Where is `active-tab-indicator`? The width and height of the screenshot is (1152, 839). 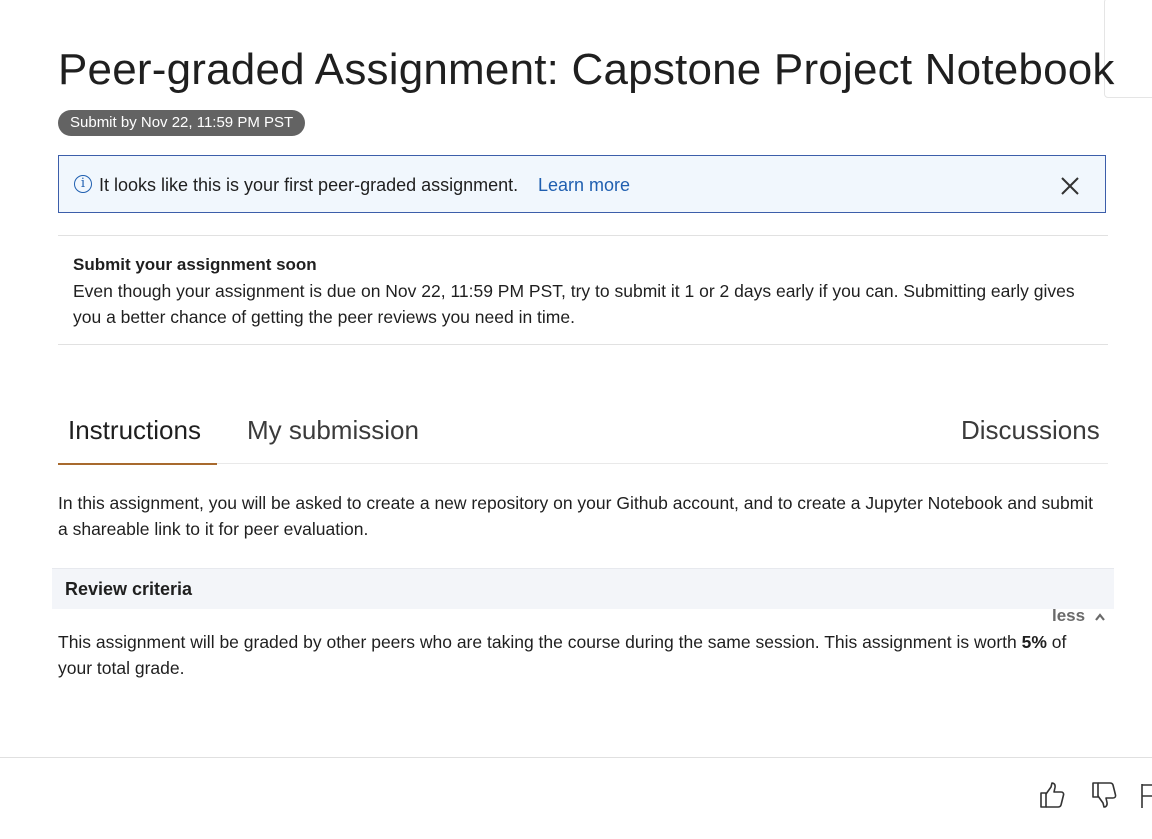 active-tab-indicator is located at coordinates (137, 464).